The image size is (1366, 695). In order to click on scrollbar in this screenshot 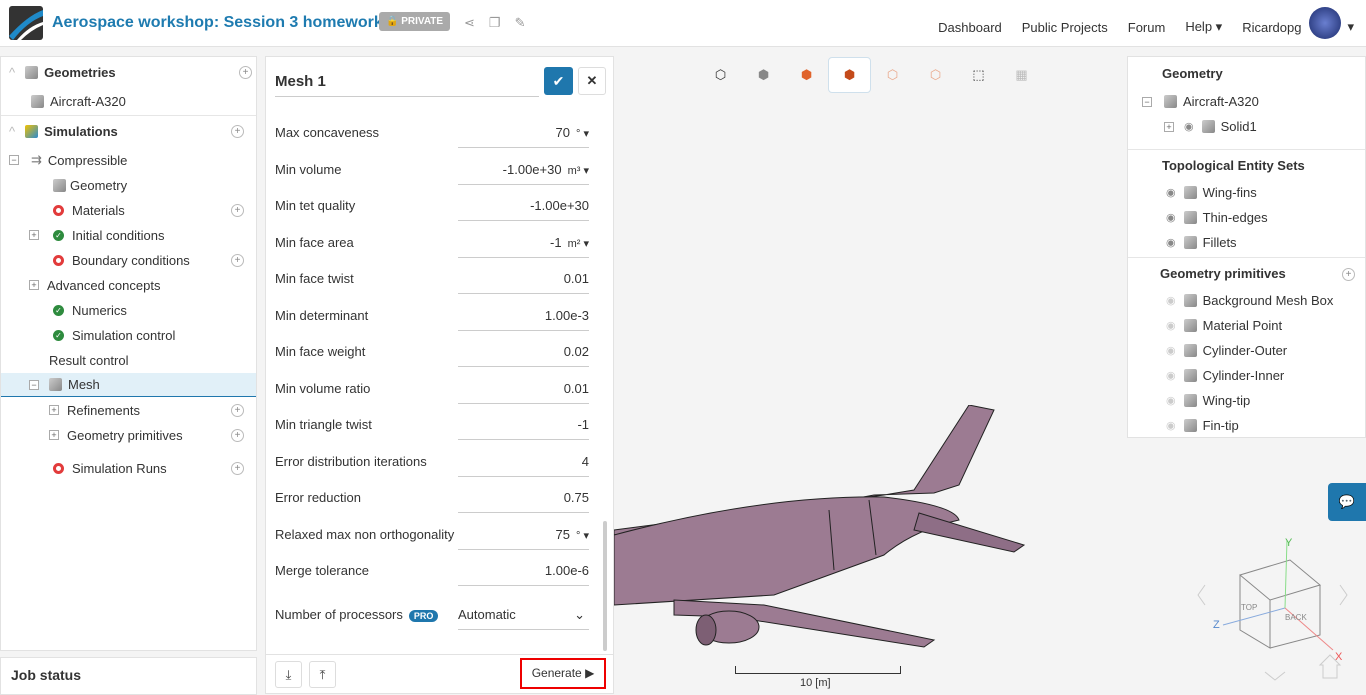, I will do `click(605, 586)`.